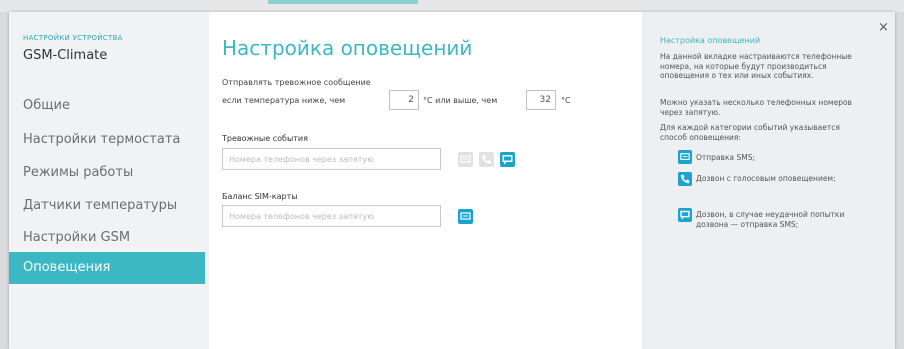 Image resolution: width=904 pixels, height=349 pixels. Describe the element at coordinates (107, 206) in the screenshot. I see `sidebar-item-sensors: Датчики температуры` at that location.